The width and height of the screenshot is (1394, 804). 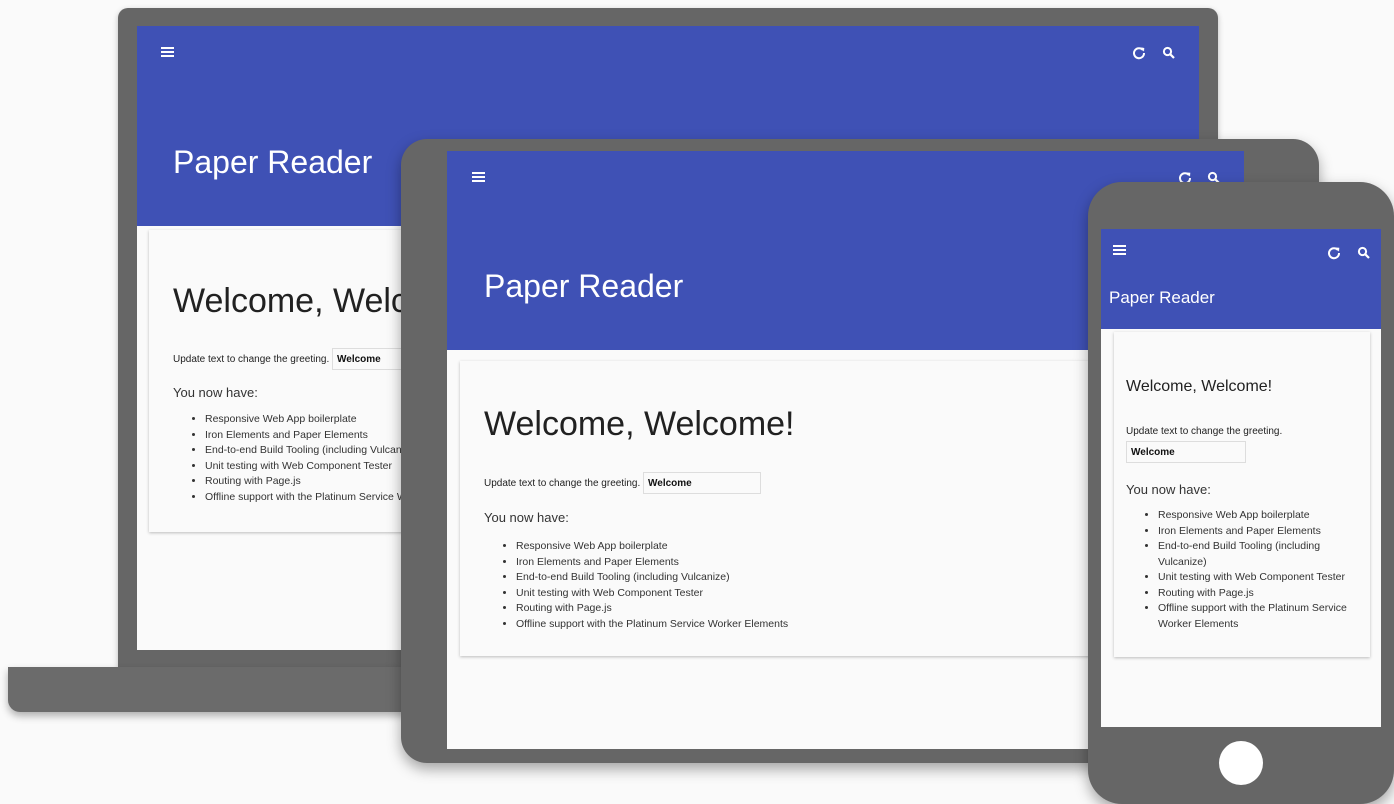 What do you see at coordinates (1241, 279) in the screenshot?
I see `app-header: Paper Reader` at bounding box center [1241, 279].